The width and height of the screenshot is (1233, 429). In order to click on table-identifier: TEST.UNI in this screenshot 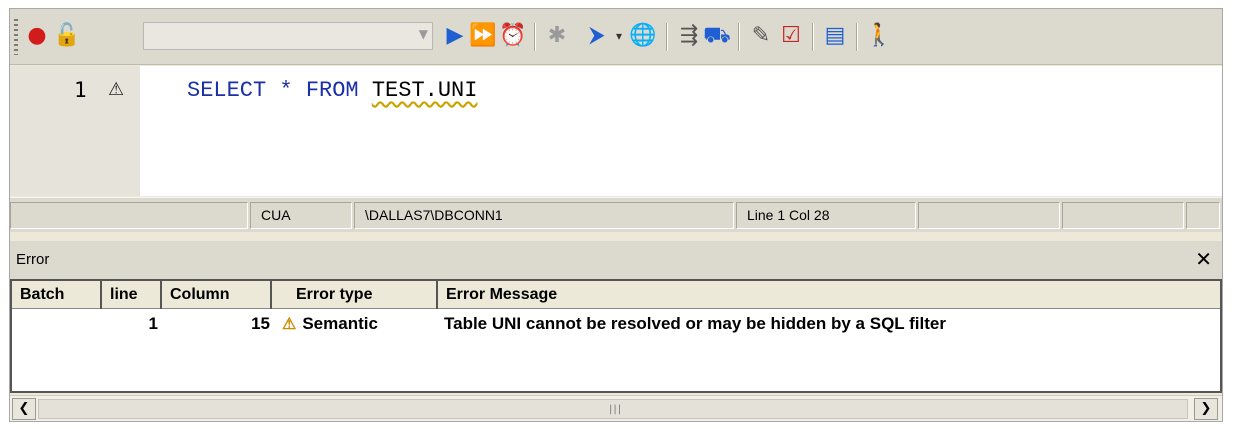, I will do `click(424, 90)`.